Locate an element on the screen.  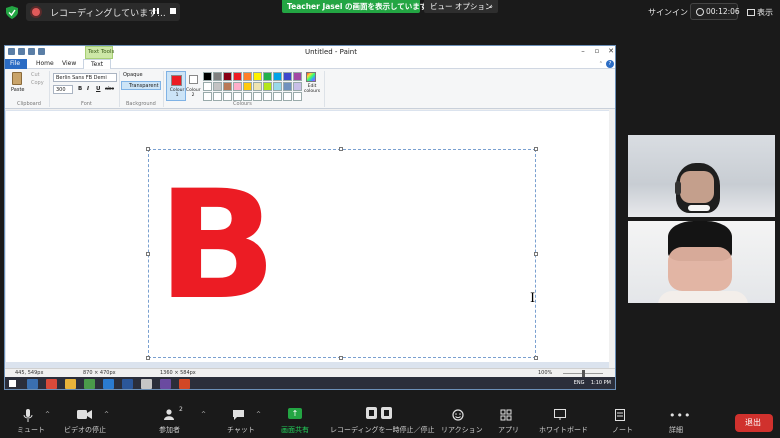
redo-icon is located at coordinates (41, 51).